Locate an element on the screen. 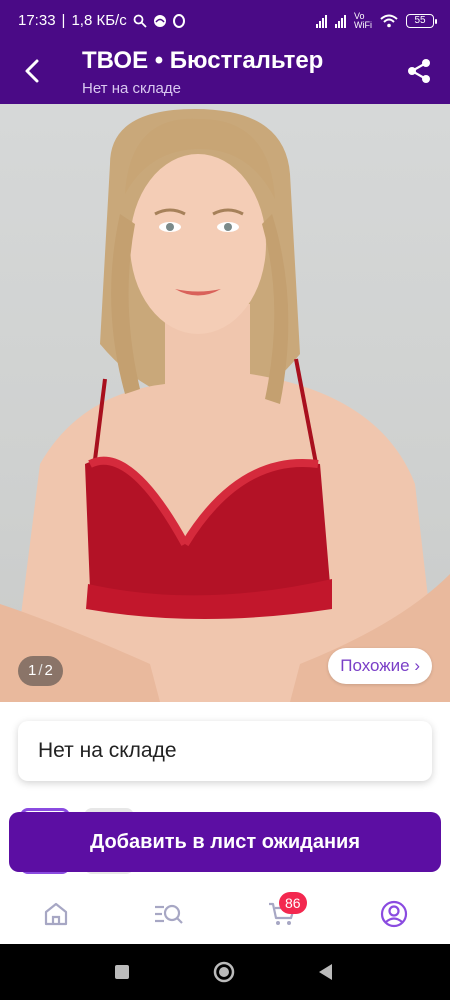 The image size is (450, 1000). status-bar: 17:33 | 1,8 КБ/с Vo WiFi 55 is located at coordinates (225, 22).